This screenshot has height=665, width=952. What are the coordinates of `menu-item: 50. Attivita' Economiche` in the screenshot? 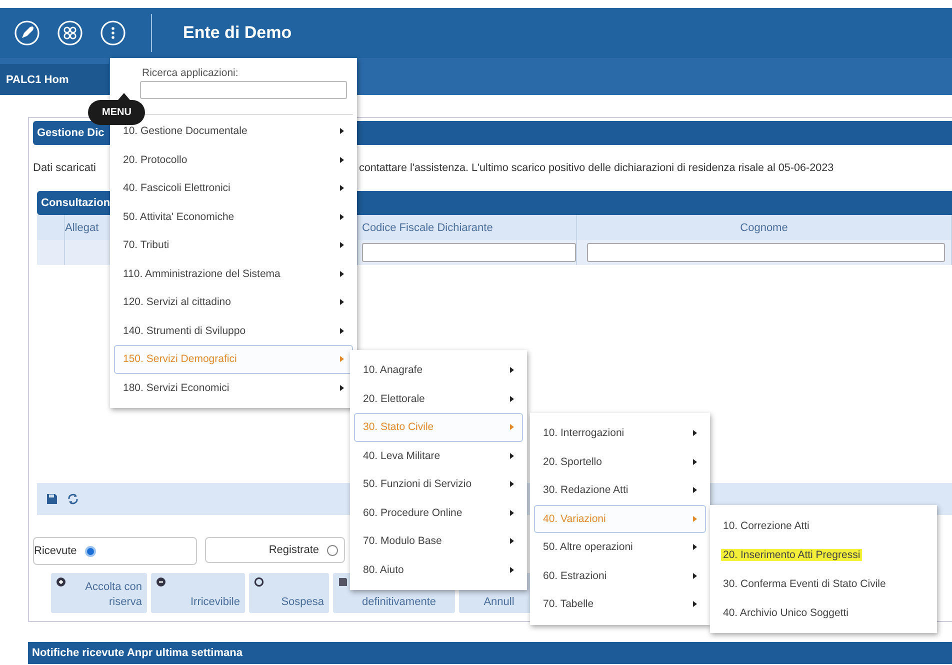 It's located at (233, 216).